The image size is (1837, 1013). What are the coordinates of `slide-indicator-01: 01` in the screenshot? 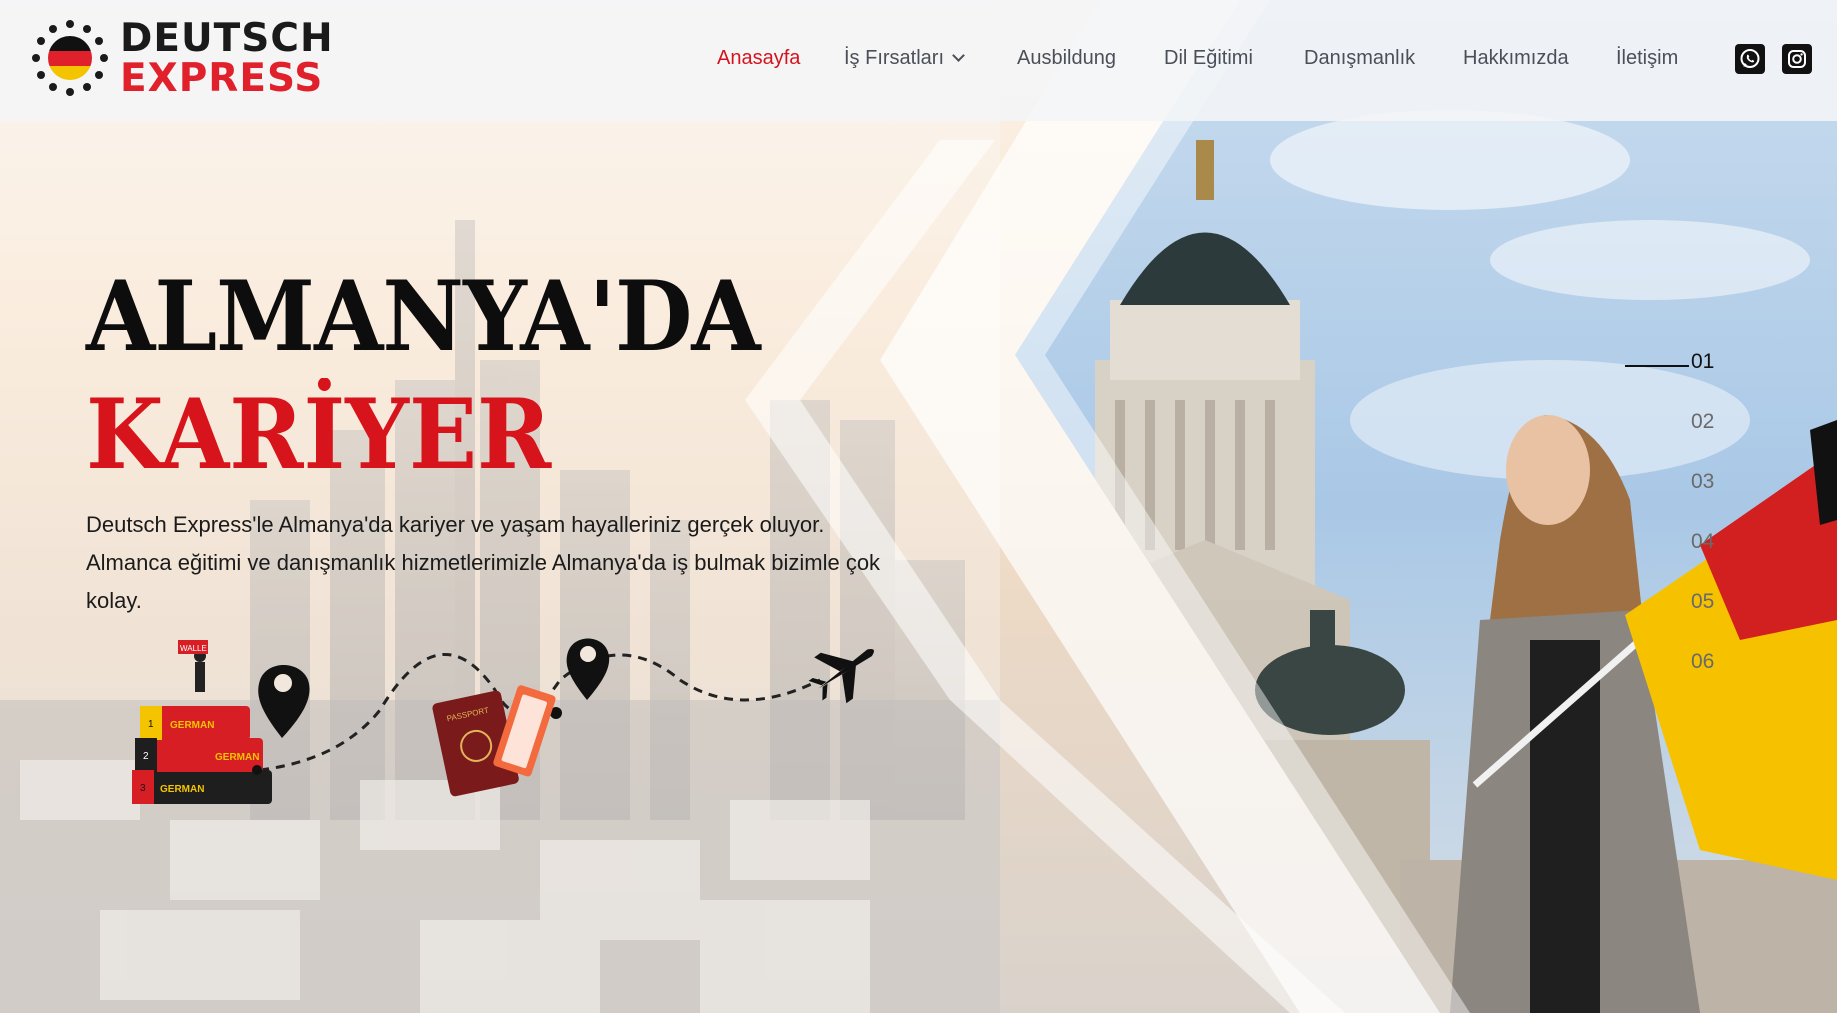 It's located at (1702, 362).